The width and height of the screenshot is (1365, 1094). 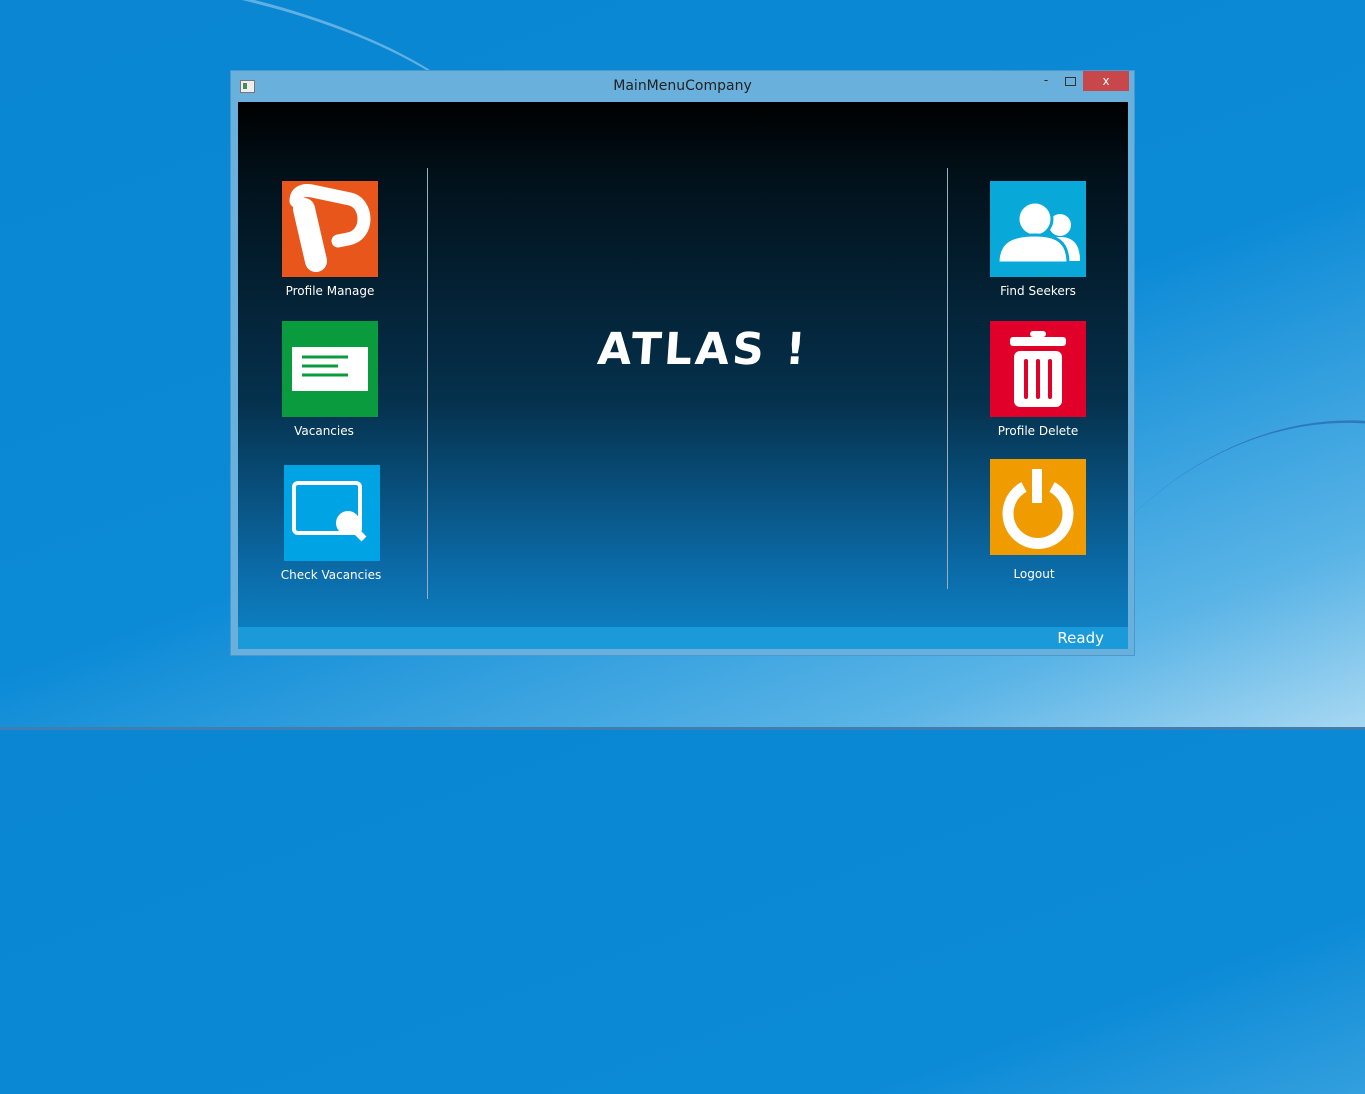 What do you see at coordinates (703, 349) in the screenshot?
I see `atlas-heading: ATLAS !` at bounding box center [703, 349].